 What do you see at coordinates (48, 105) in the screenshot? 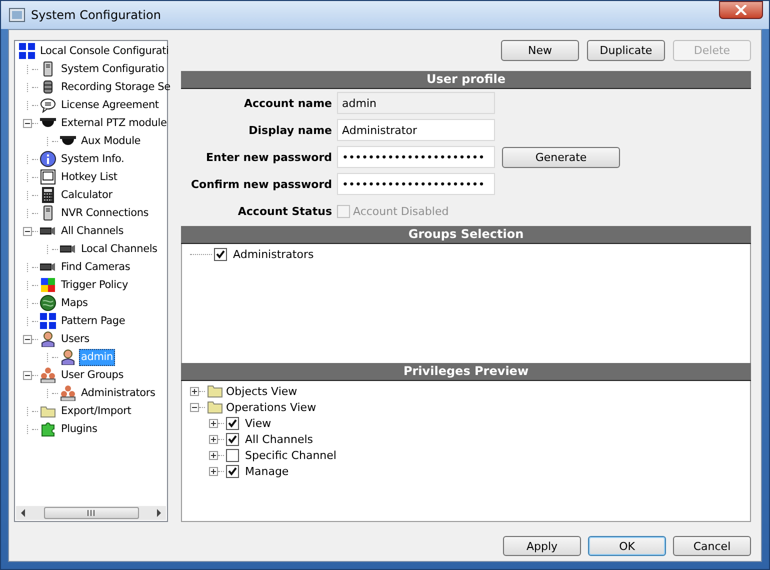
I see `speech-bubble-icon` at bounding box center [48, 105].